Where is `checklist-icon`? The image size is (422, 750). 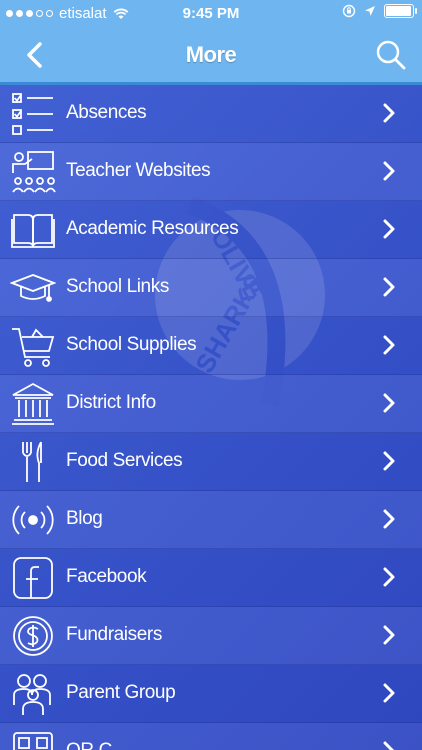
checklist-icon is located at coordinates (32, 114).